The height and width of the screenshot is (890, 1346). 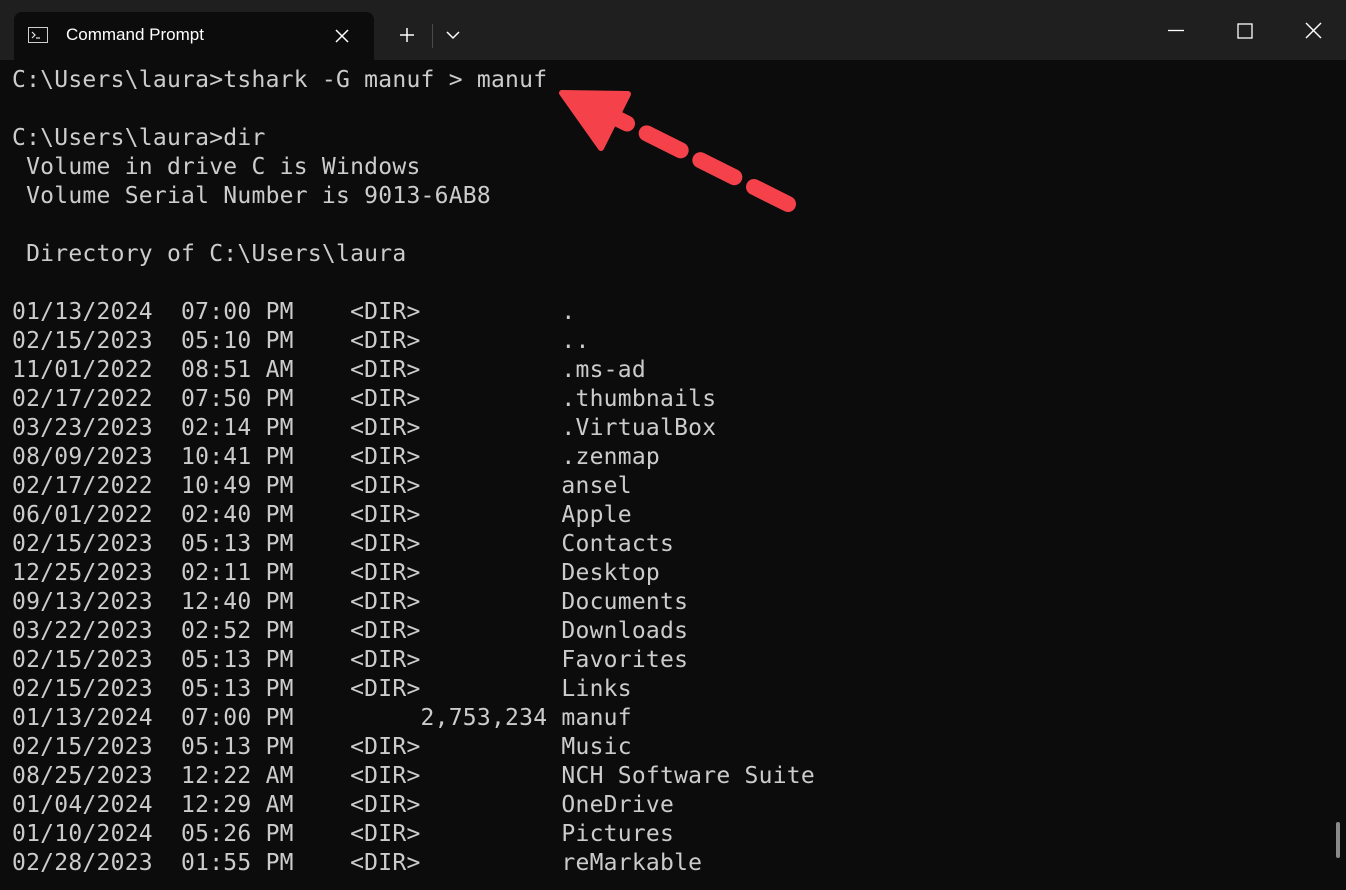 I want to click on close-window-icon, so click(x=1313, y=30).